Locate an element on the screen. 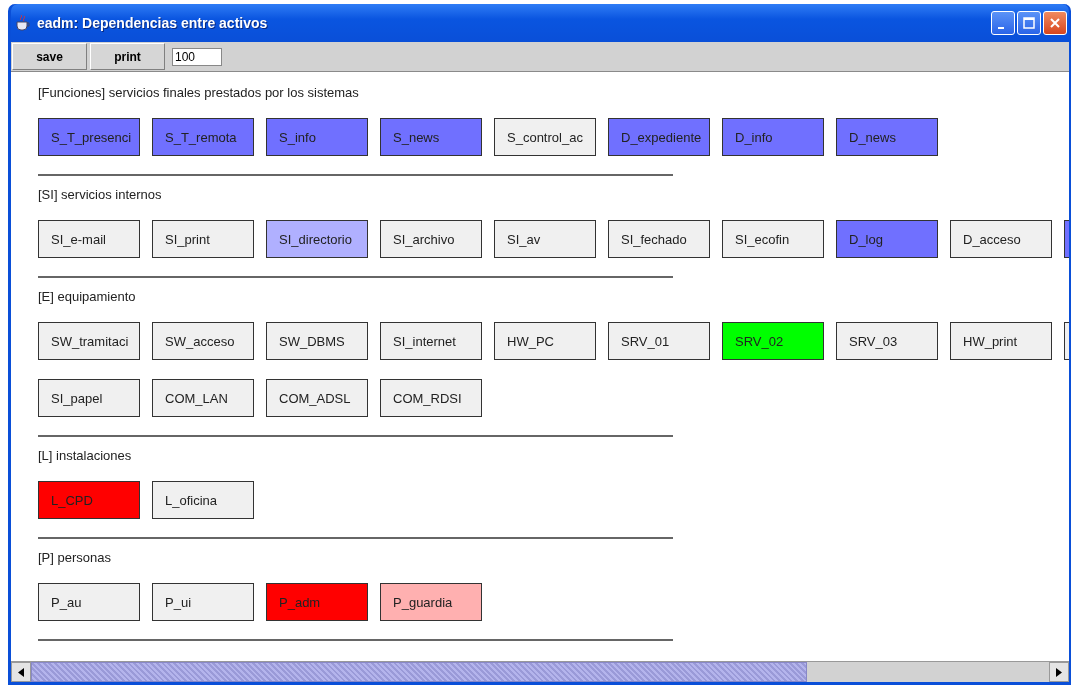  asset-node: S_news is located at coordinates (431, 137).